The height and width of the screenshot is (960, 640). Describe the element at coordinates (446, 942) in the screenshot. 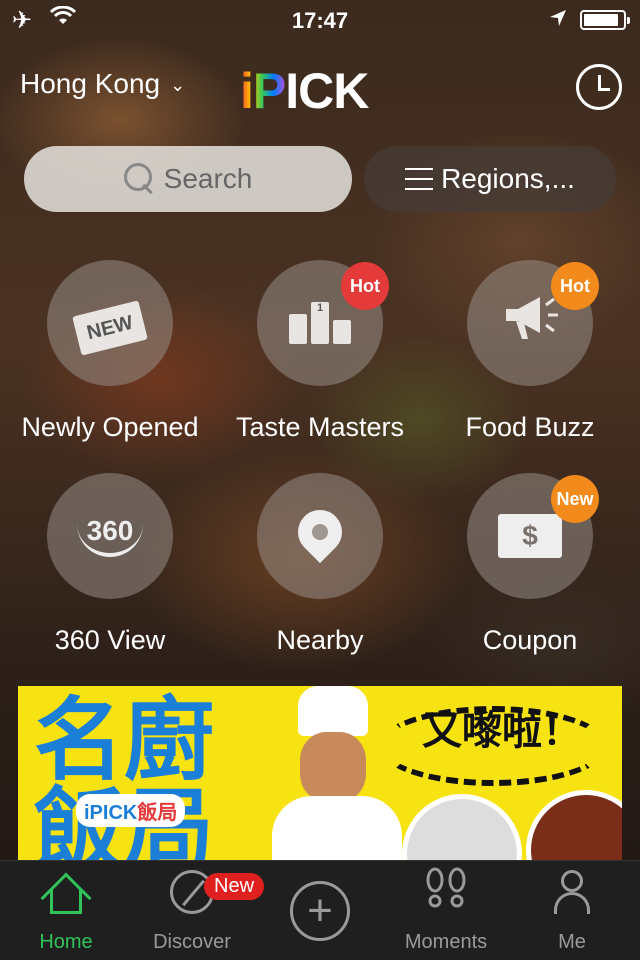

I see `tab-label: Moments` at that location.